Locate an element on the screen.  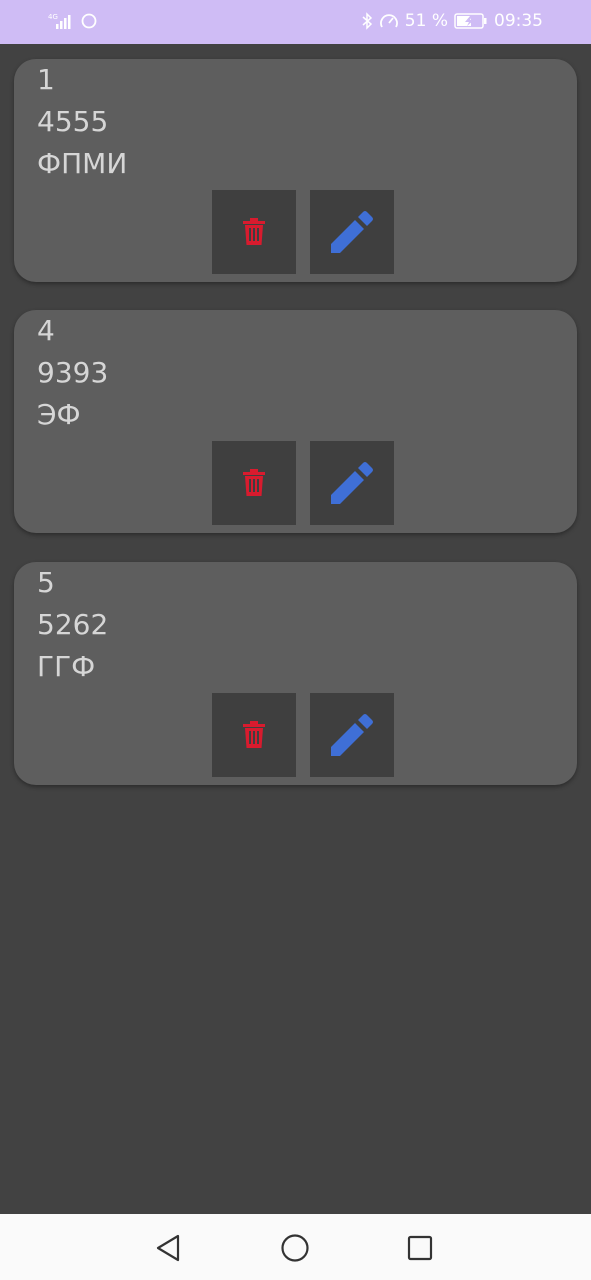
battery-percent: 51 % is located at coordinates (426, 21).